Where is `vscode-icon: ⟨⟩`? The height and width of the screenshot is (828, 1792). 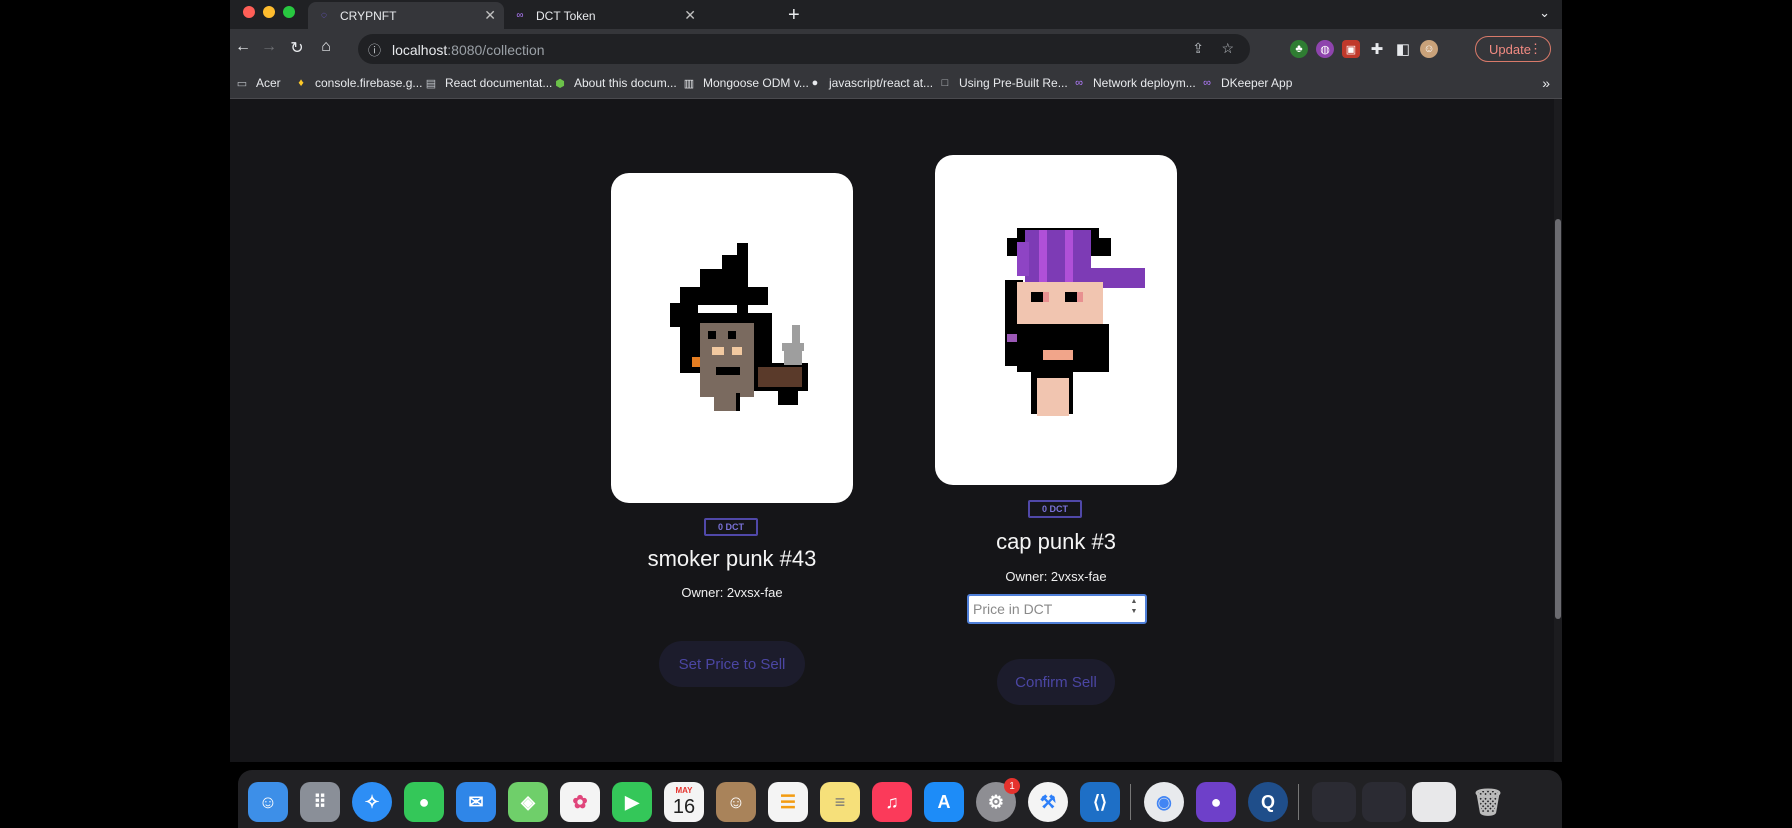 vscode-icon: ⟨⟩ is located at coordinates (1100, 802).